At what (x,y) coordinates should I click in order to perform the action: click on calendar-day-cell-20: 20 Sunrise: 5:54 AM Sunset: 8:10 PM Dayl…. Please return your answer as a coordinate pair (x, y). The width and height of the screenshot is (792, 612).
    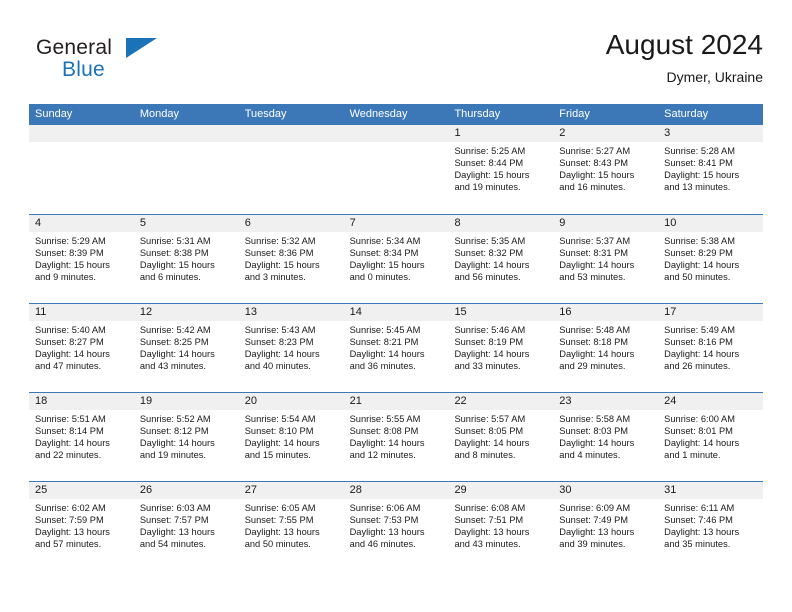
    Looking at the image, I should click on (291, 437).